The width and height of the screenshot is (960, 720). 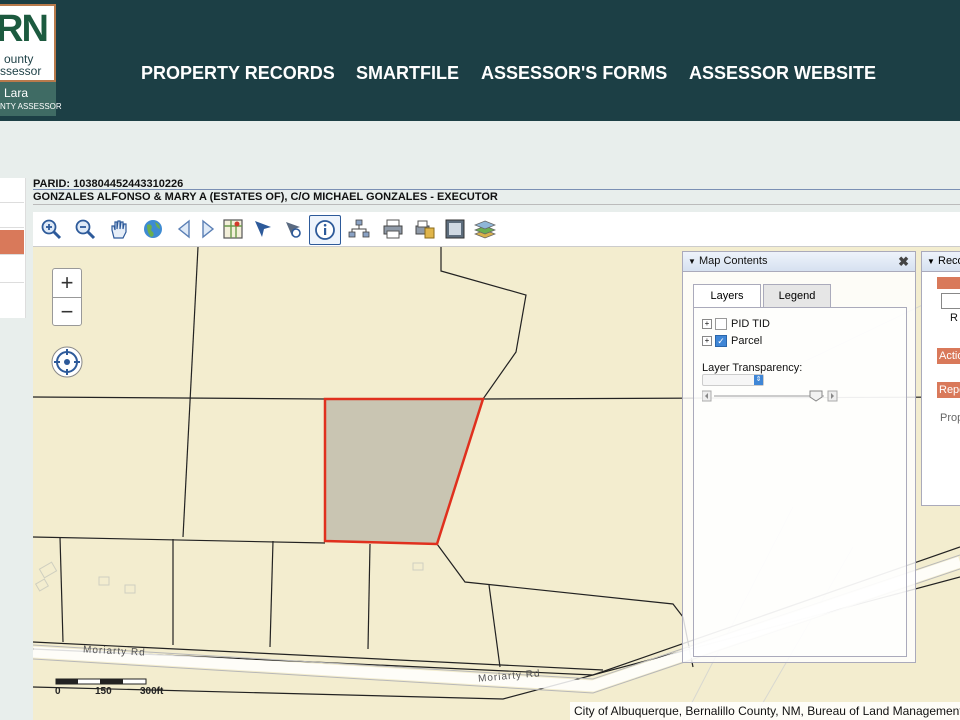 I want to click on transparency-slider, so click(x=770, y=396).